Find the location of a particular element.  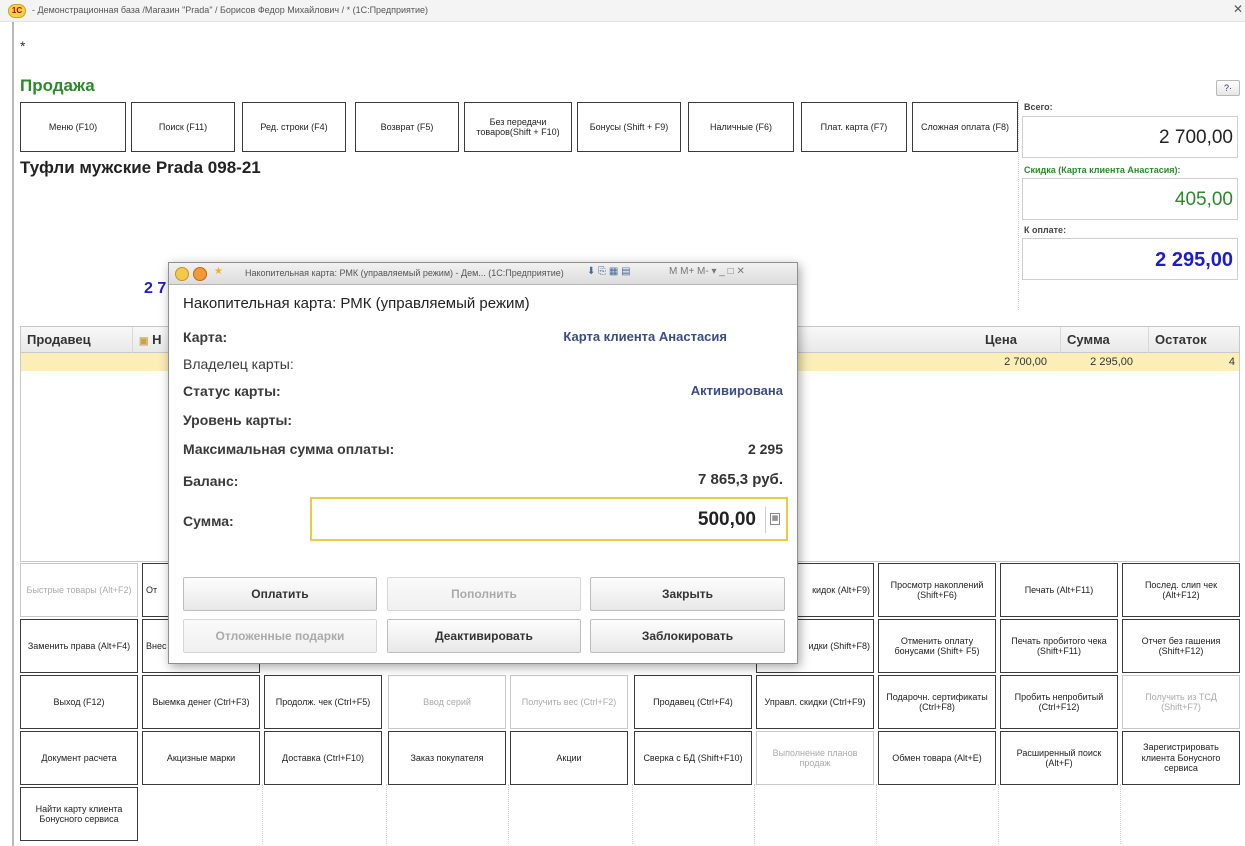

card-value-link: Карта клиента Анастасия is located at coordinates (645, 336).